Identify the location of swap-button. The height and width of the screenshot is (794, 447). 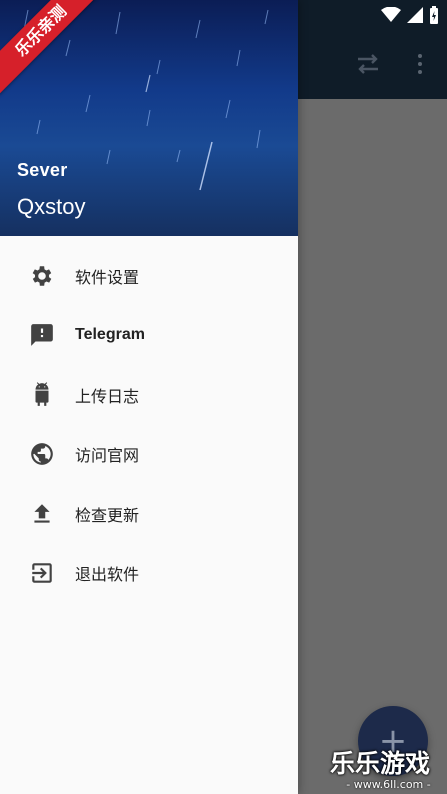
(368, 64).